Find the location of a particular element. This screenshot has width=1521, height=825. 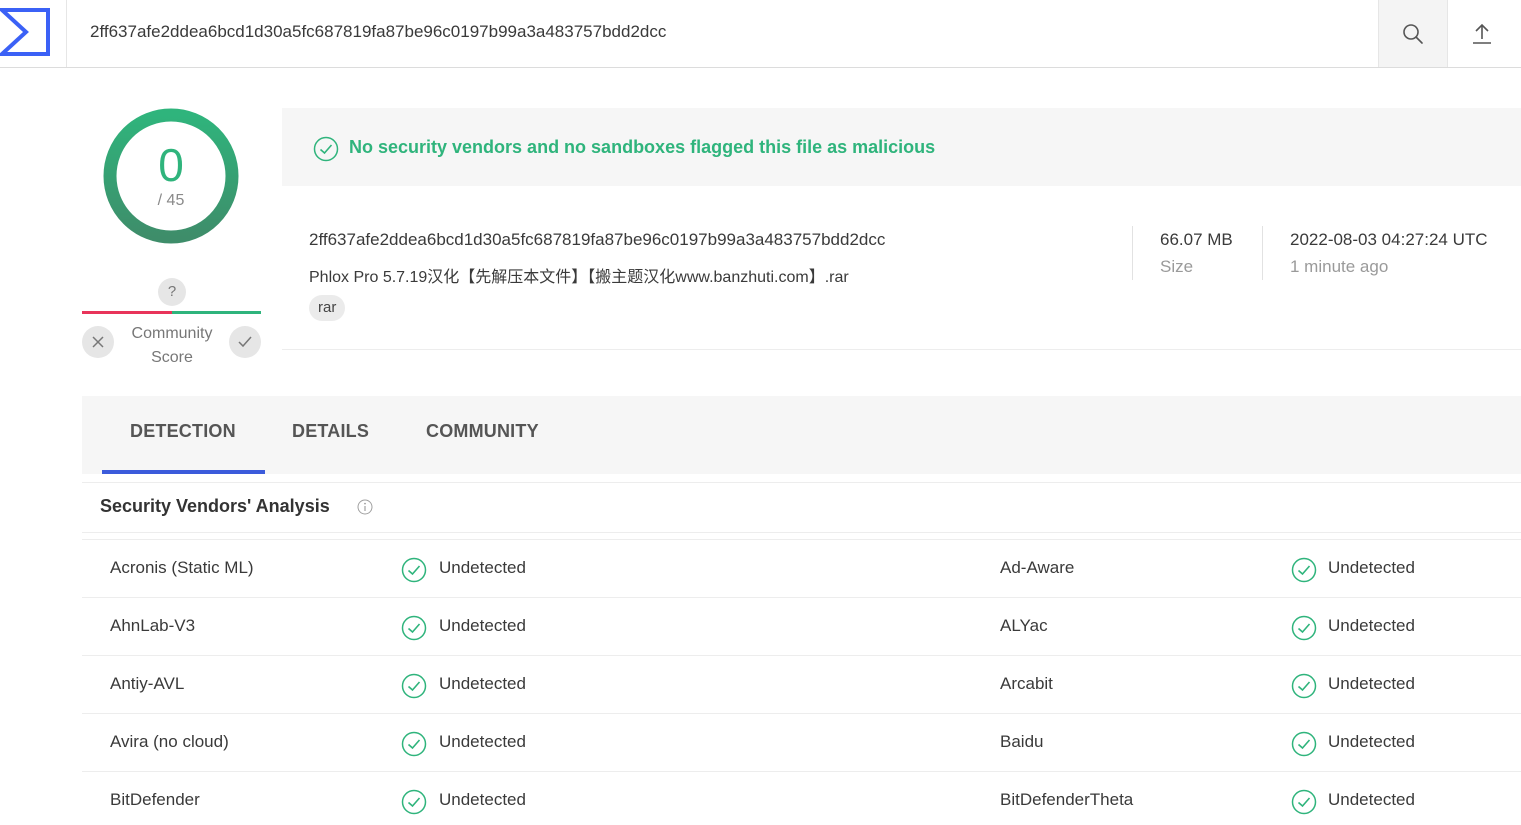

topbar-divider is located at coordinates (66, 33).